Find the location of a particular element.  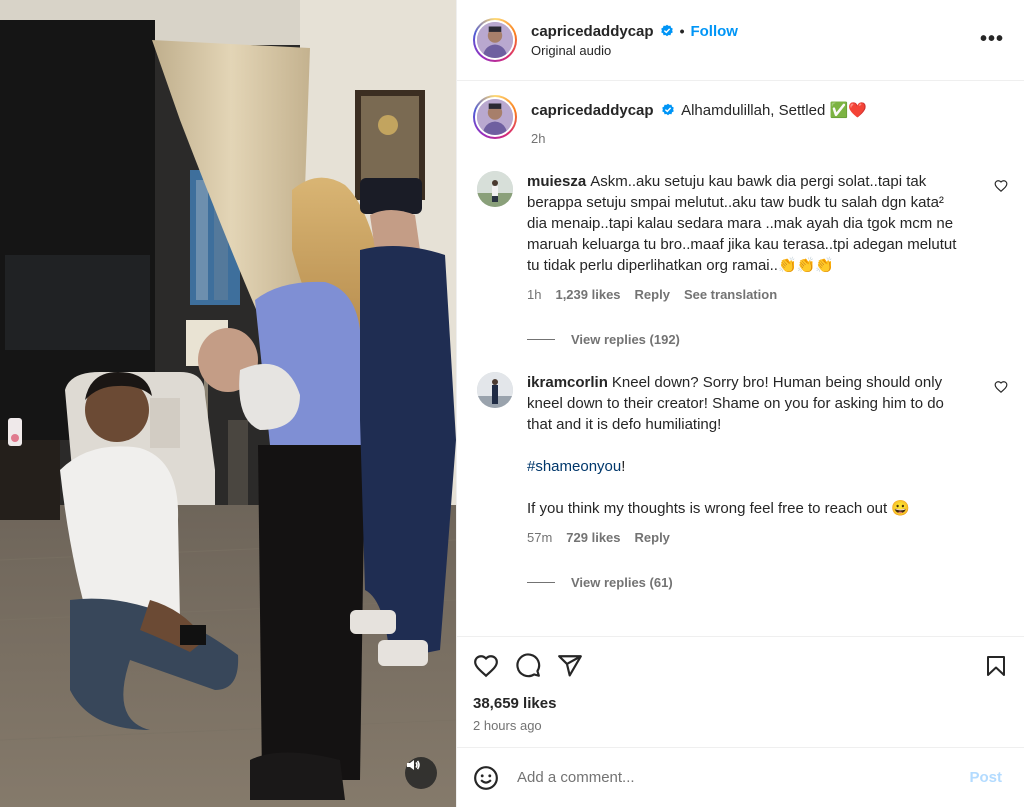

emoji-icon is located at coordinates (486, 778).